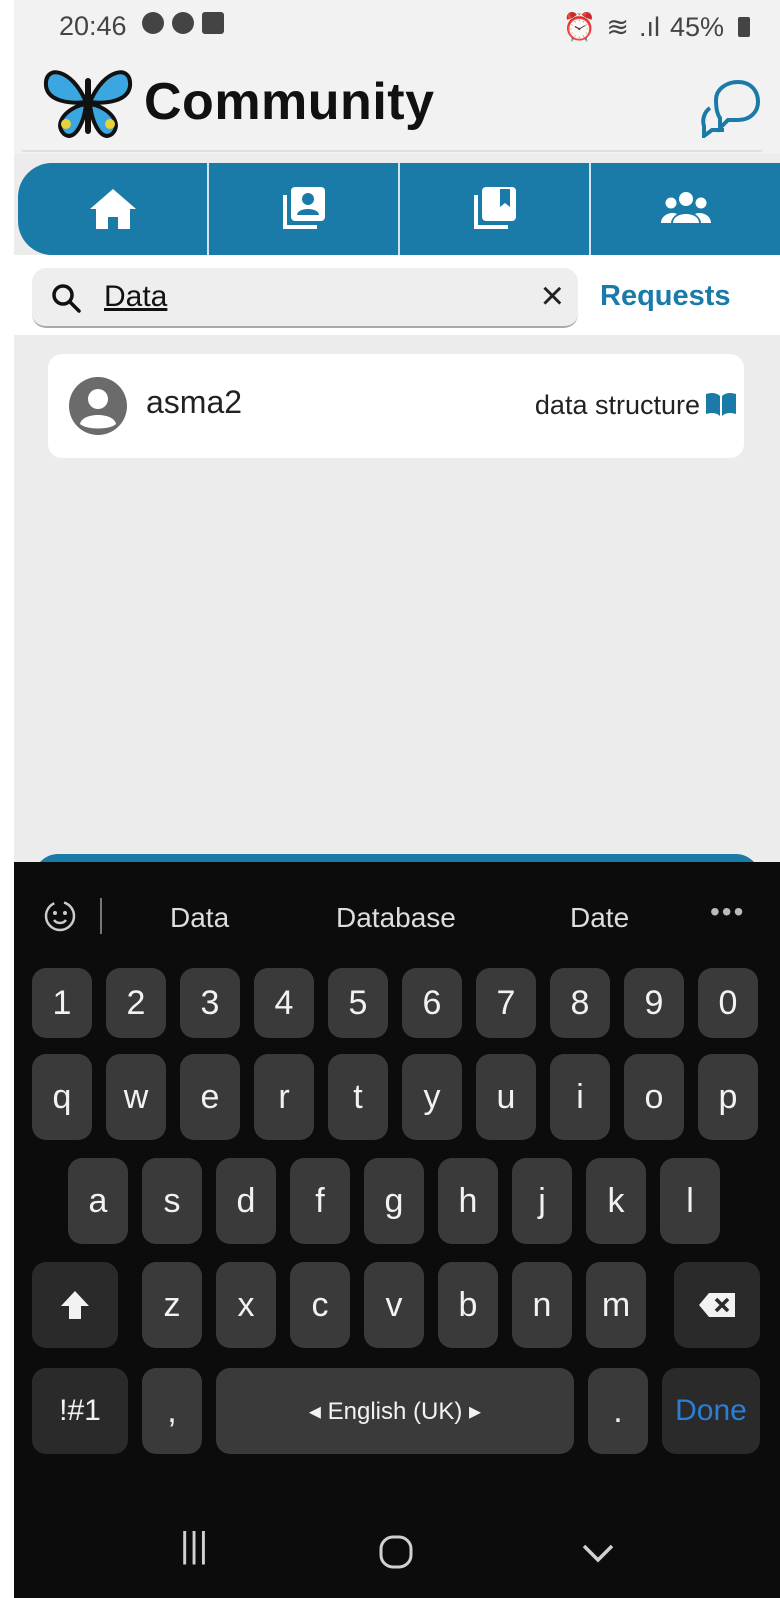  I want to click on key-u: u, so click(506, 1097).